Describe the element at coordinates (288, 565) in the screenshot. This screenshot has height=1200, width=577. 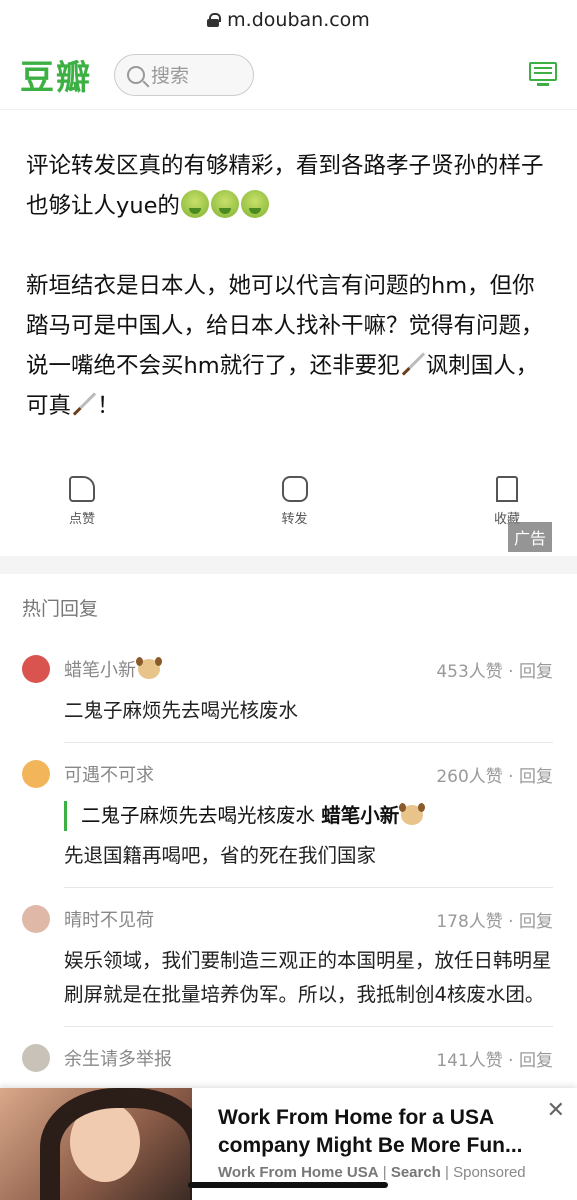
I see `section-divider` at that location.